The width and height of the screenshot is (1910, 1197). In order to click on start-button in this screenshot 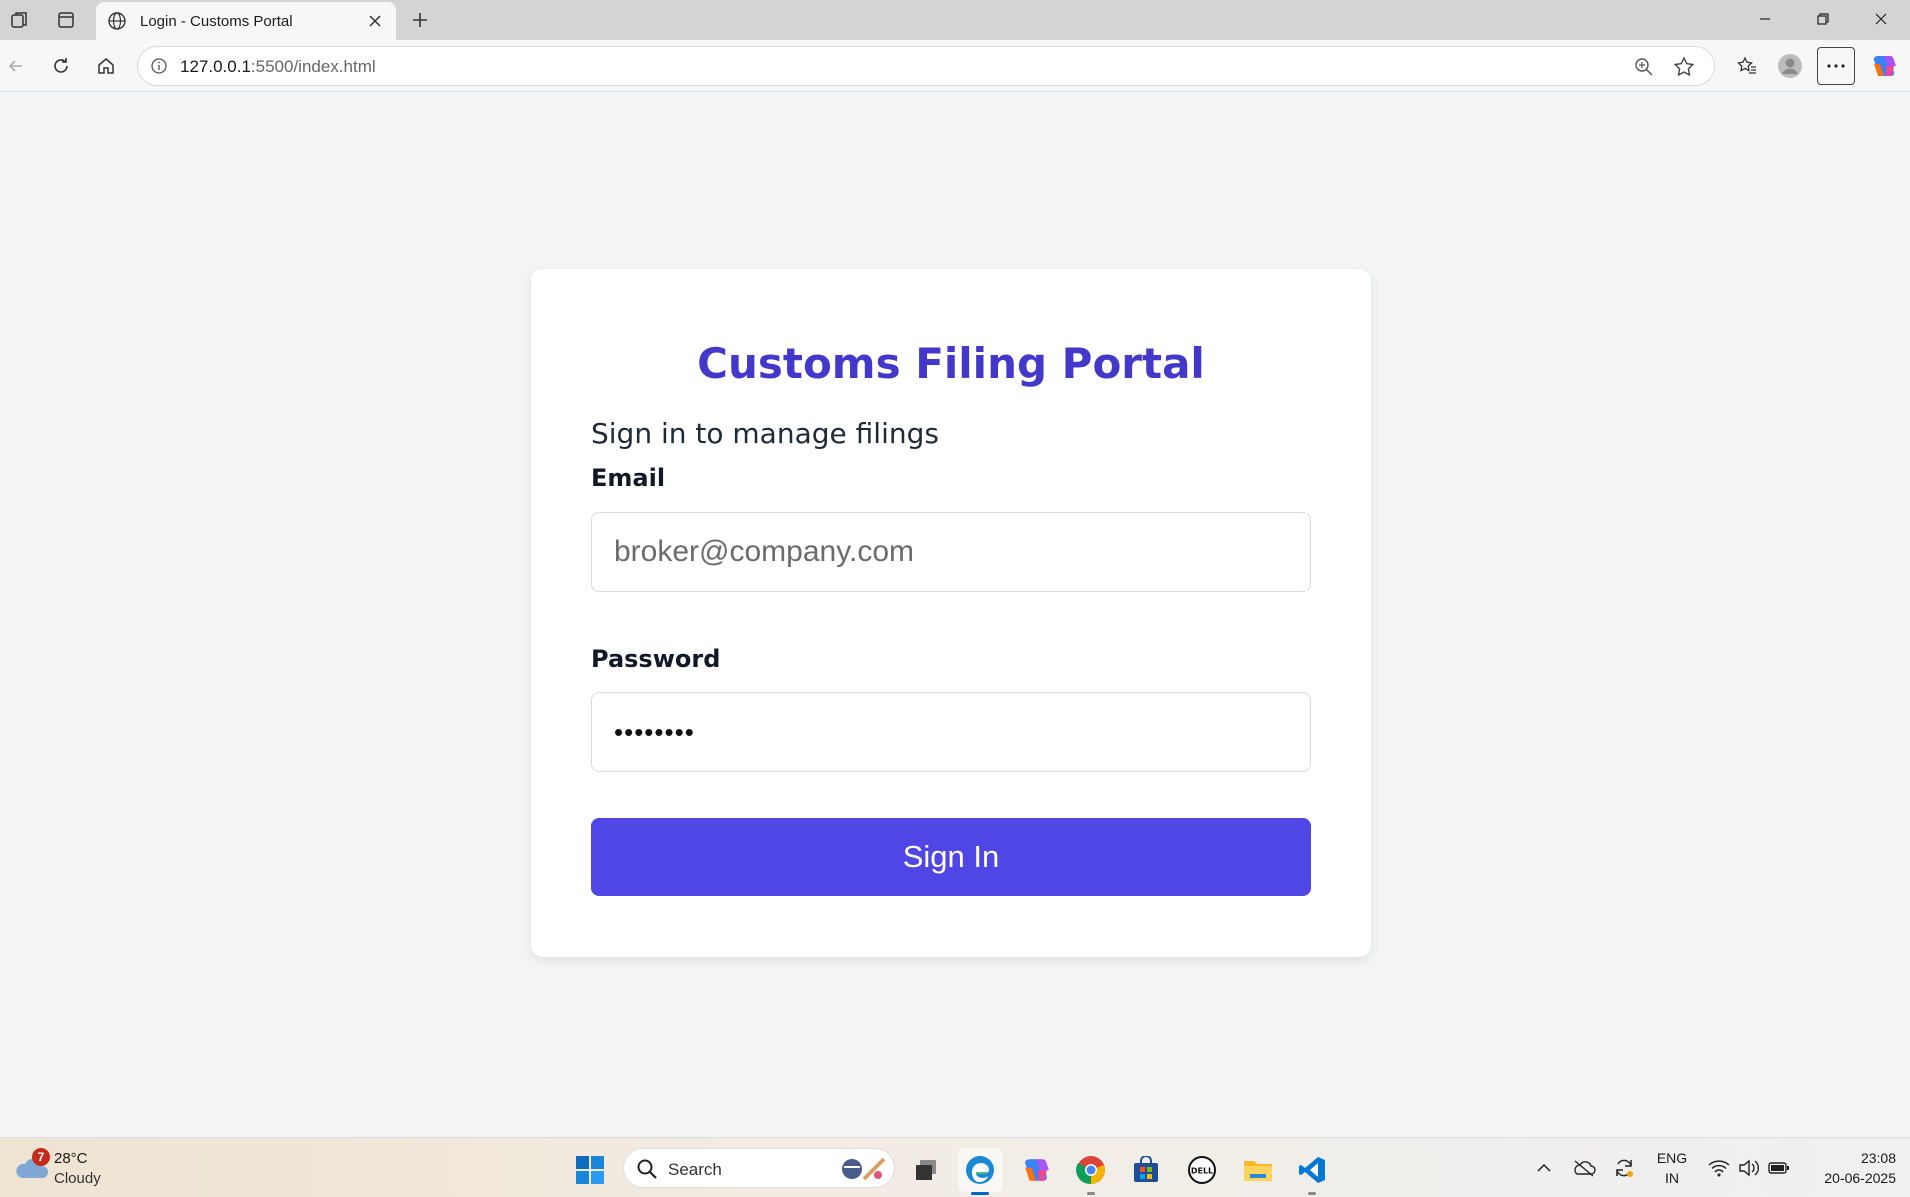, I will do `click(590, 1170)`.